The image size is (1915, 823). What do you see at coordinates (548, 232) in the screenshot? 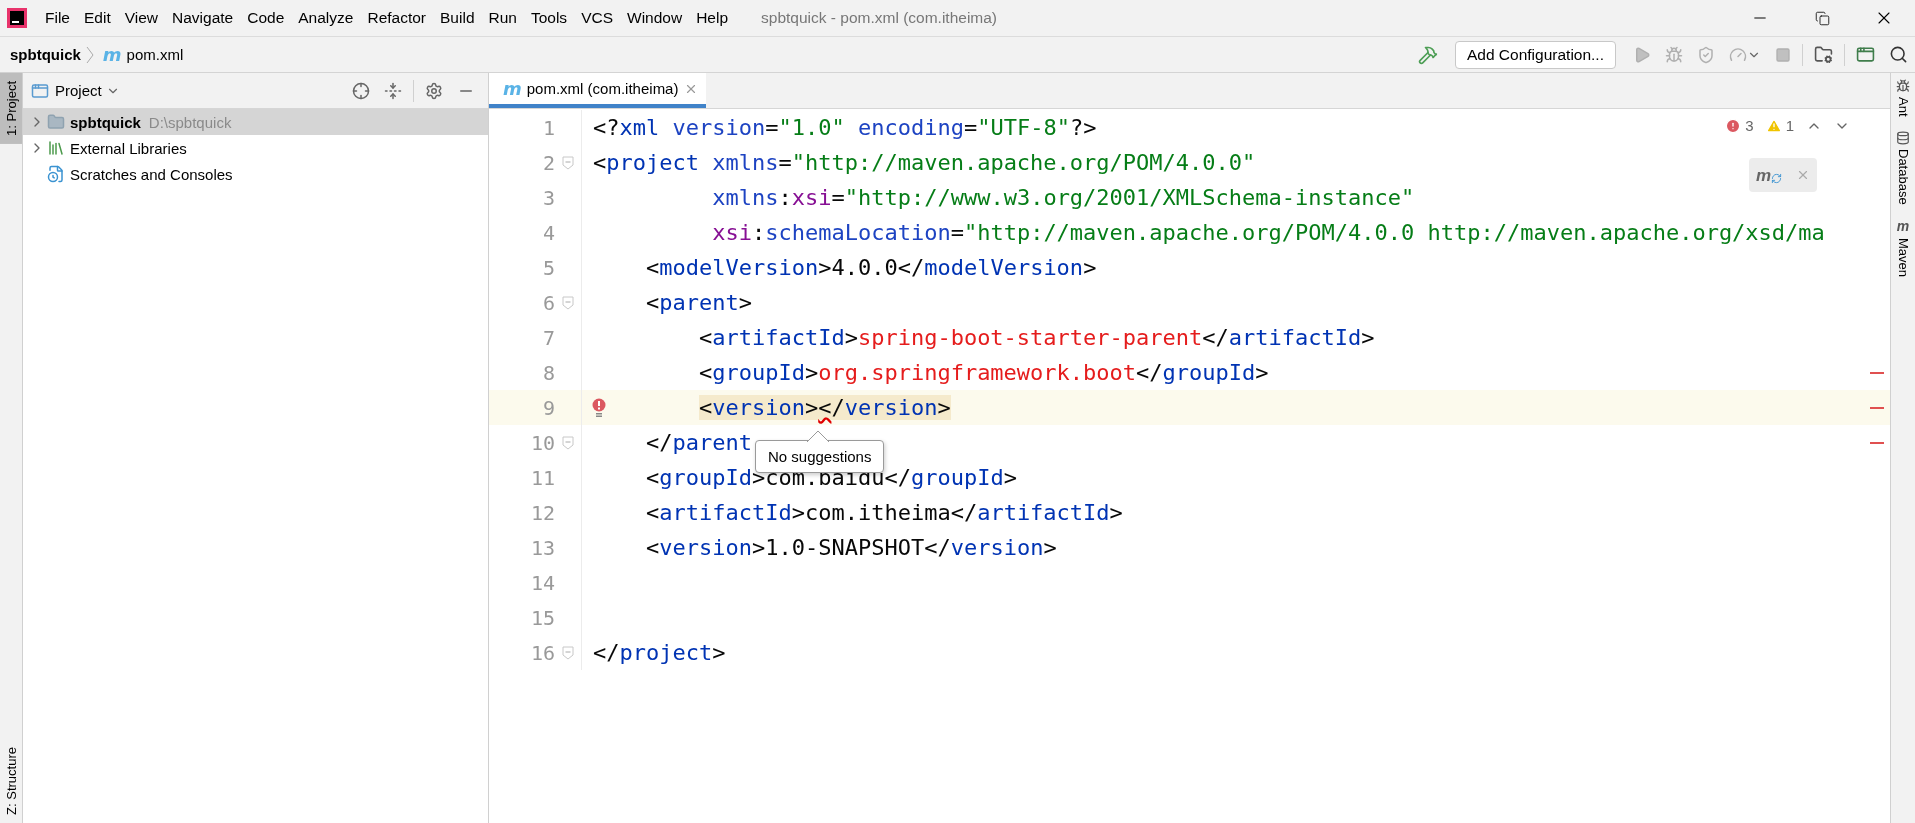
I see `line-number: 4` at bounding box center [548, 232].